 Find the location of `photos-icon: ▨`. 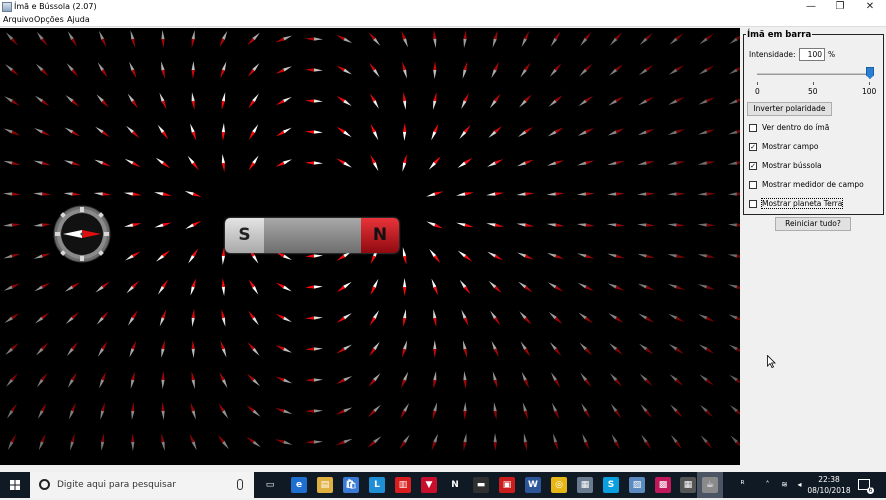

photos-icon: ▨ is located at coordinates (637, 485).